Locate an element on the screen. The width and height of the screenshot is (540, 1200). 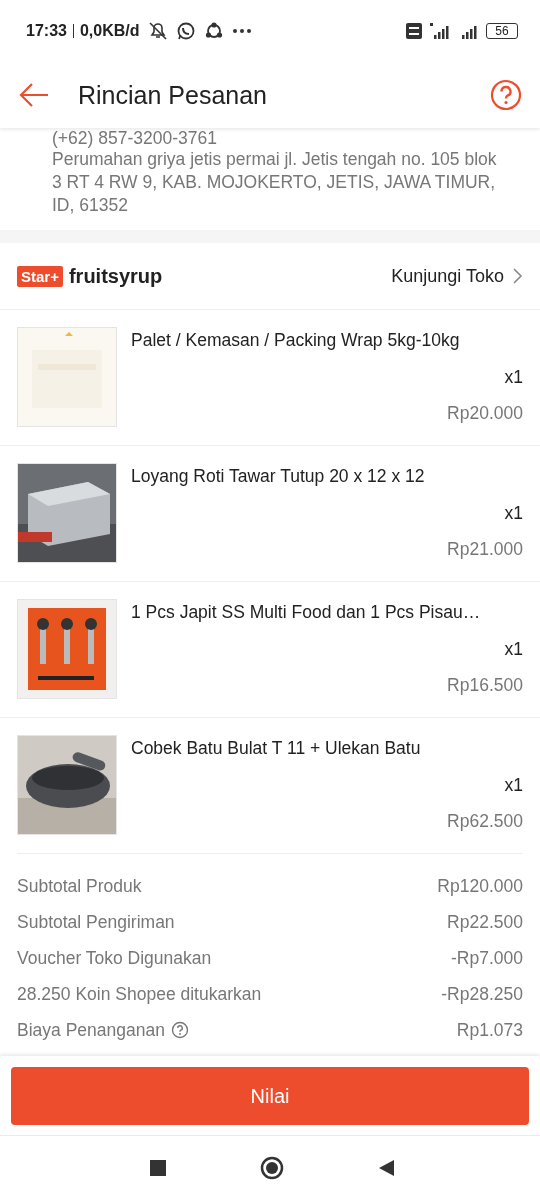
summary-value: Rp22.500 is located at coordinates (485, 922).